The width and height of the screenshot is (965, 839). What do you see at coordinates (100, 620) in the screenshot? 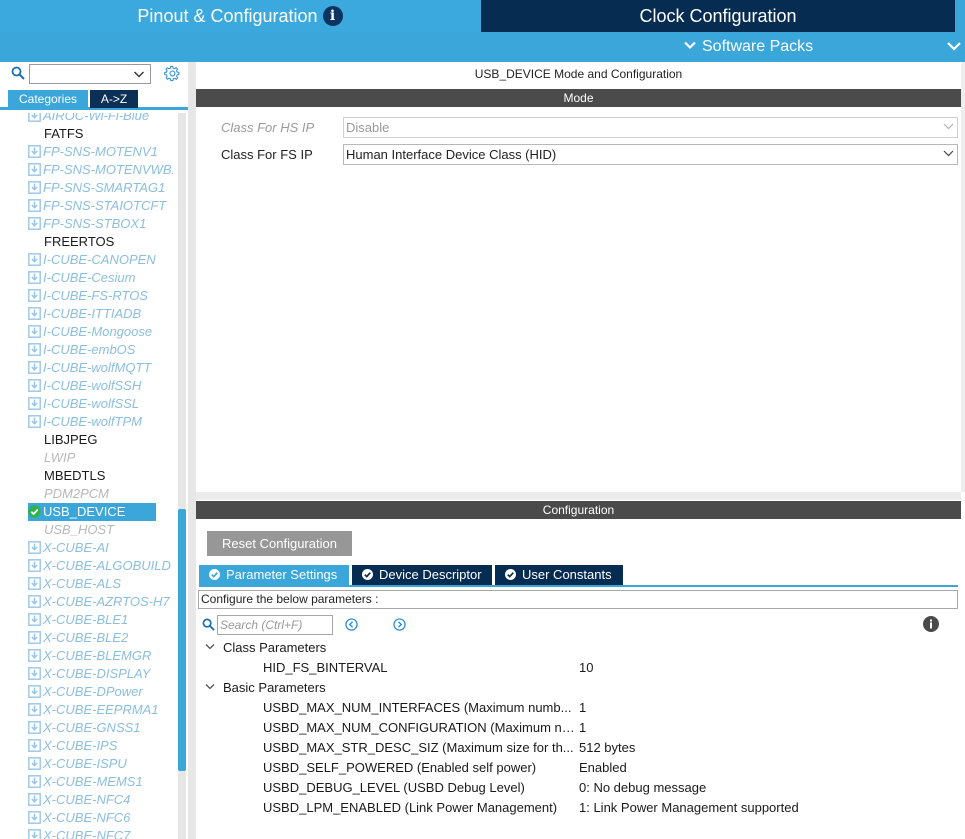
I see `sidebar-item: X-CUBE-BLE1` at bounding box center [100, 620].